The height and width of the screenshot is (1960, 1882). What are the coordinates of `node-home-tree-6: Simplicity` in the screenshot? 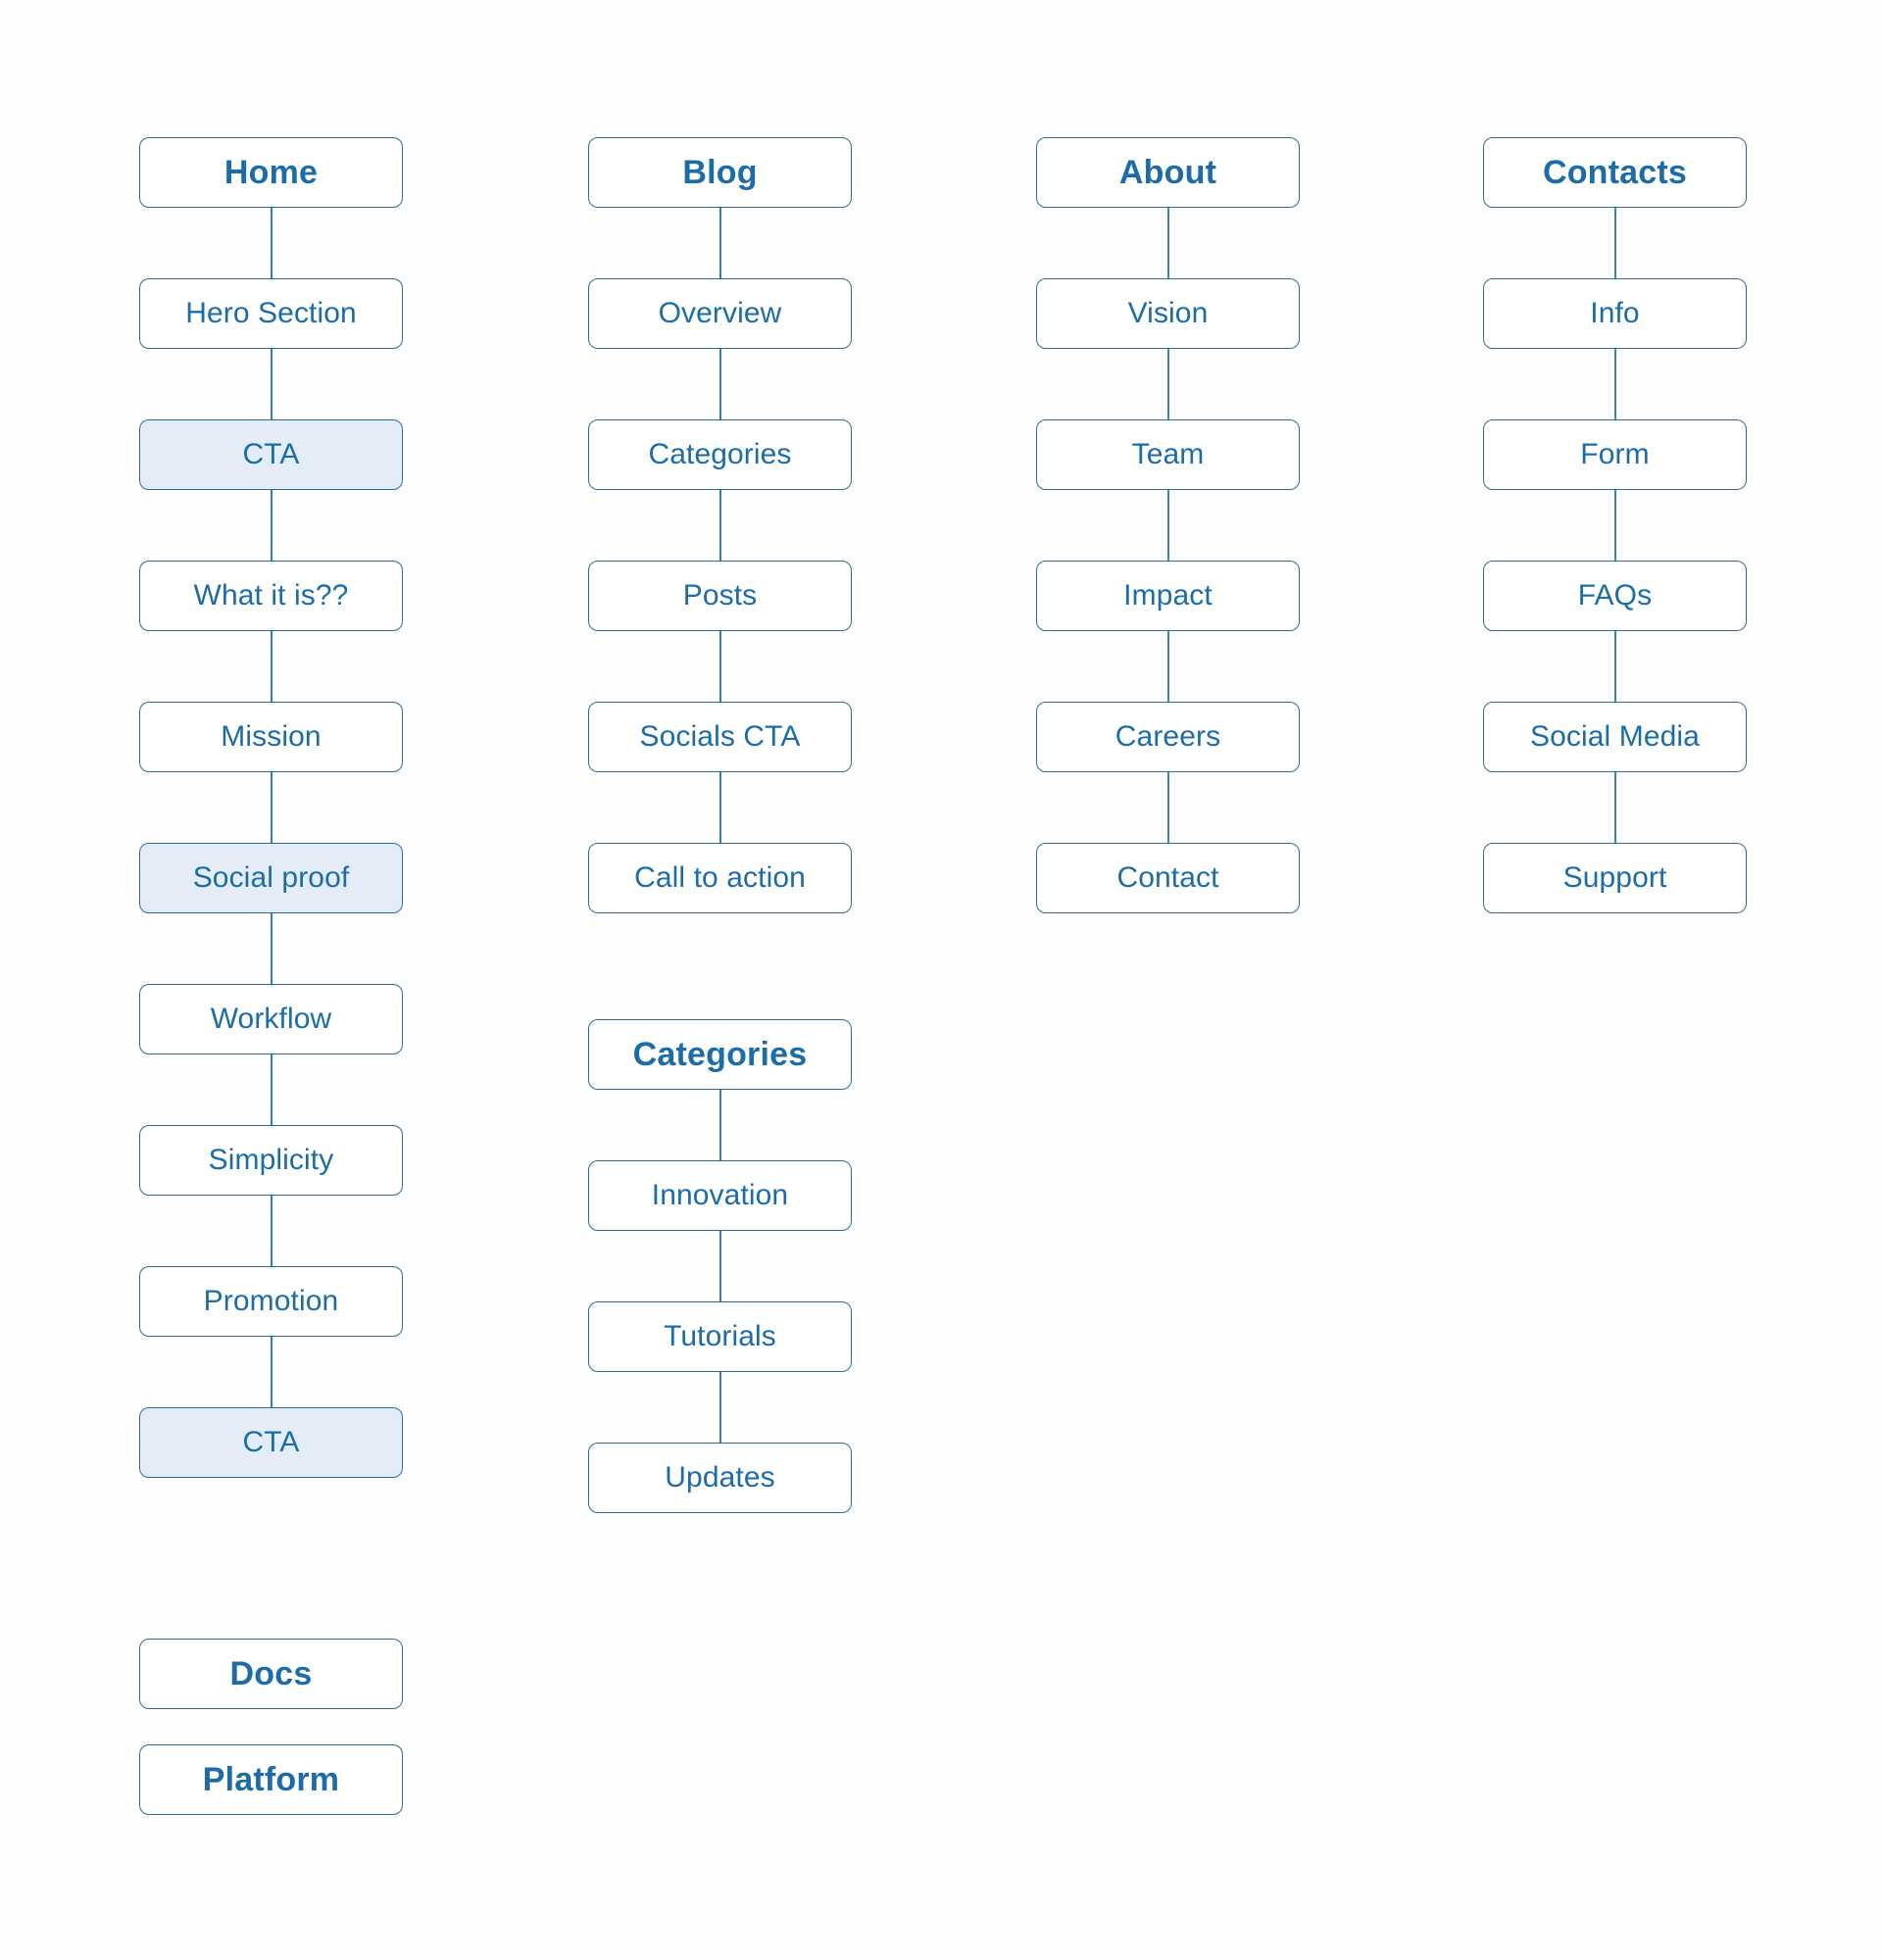 It's located at (271, 1160).